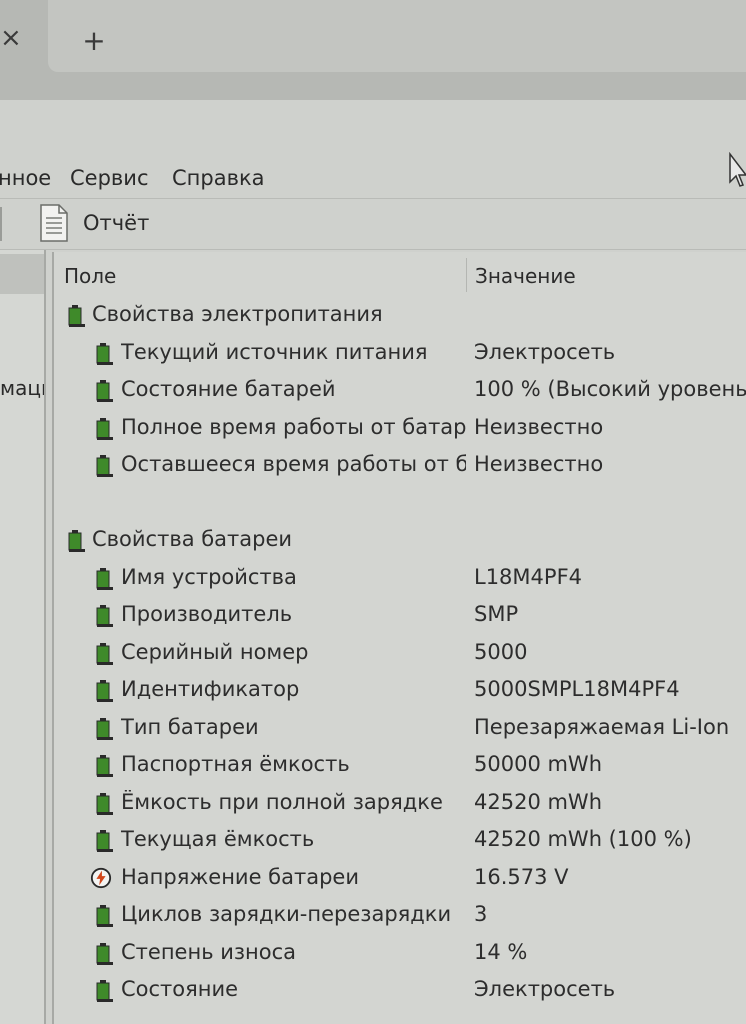  Describe the element at coordinates (282, 801) in the screenshot. I see `row-field: Ёмкость при полной зарядке` at that location.